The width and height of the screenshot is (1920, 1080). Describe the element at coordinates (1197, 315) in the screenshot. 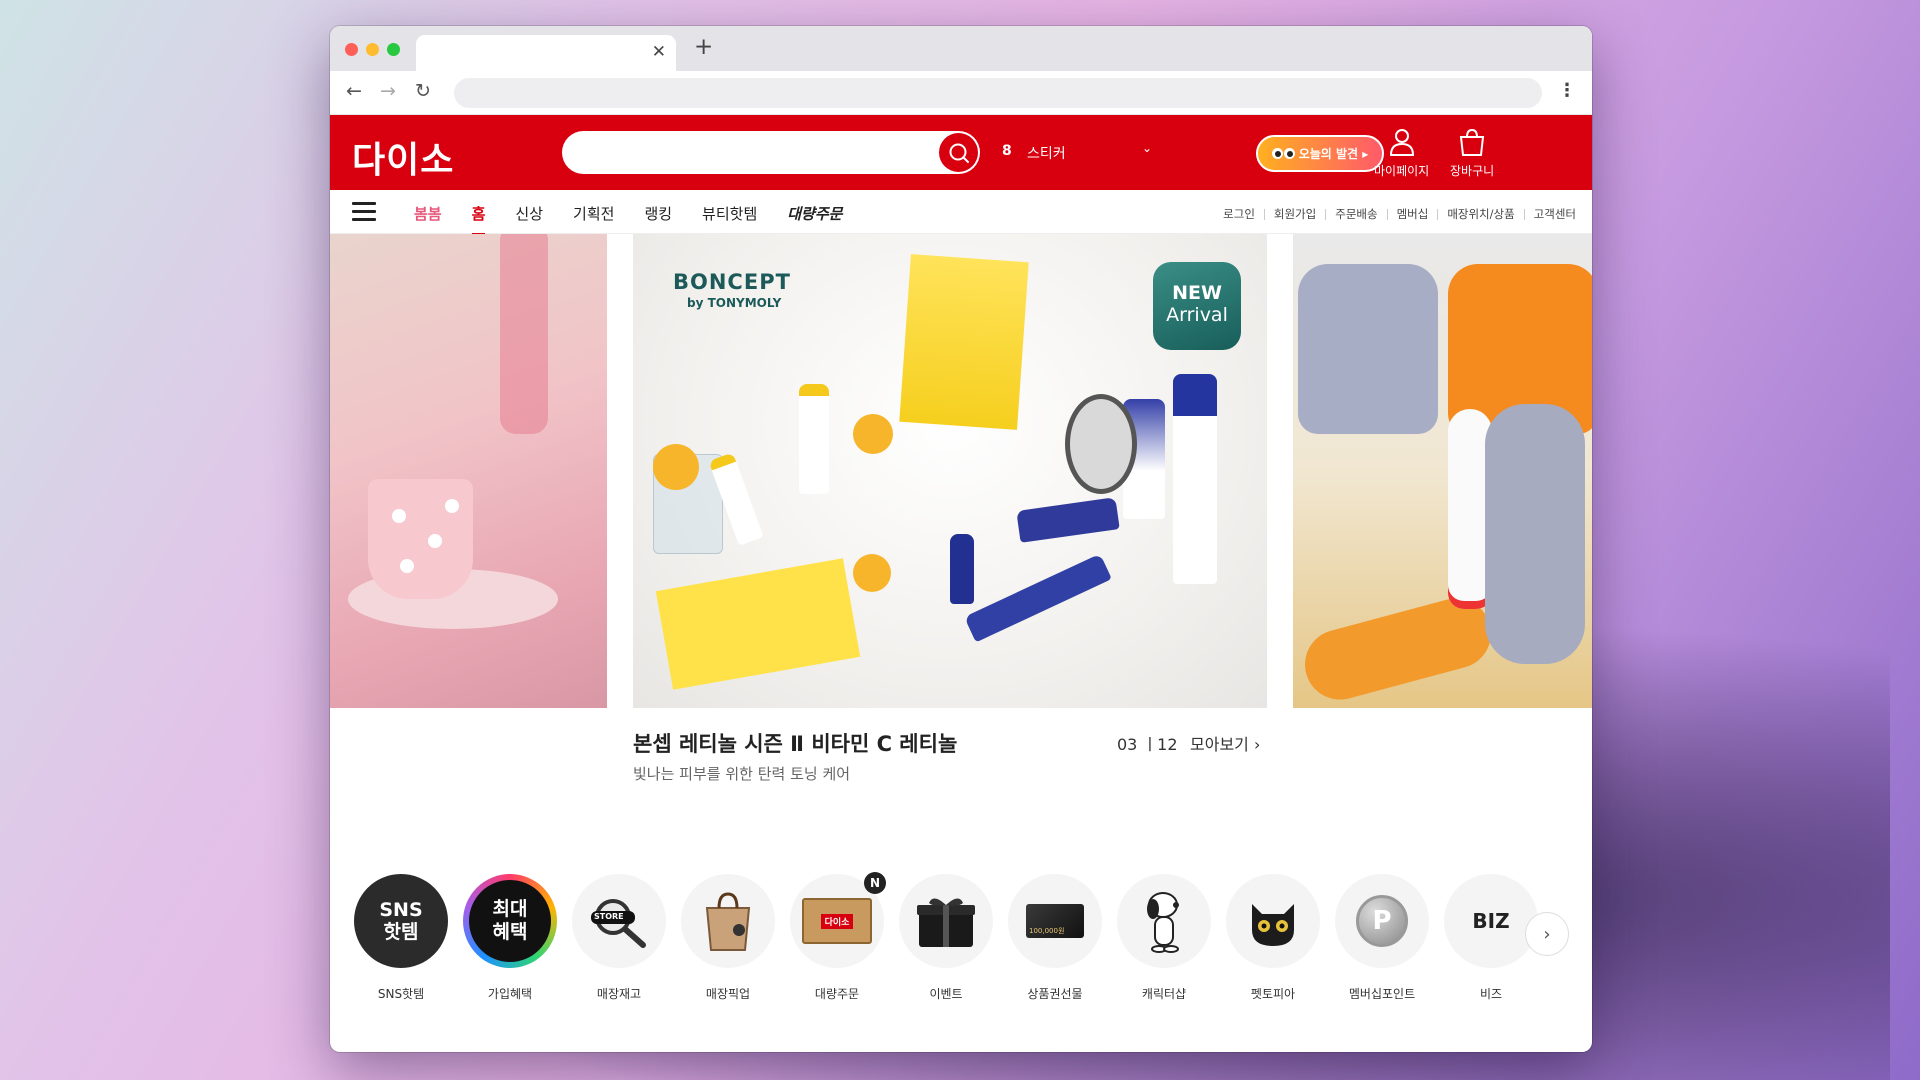

I see `new-arrival-badge-line2: Arrival` at that location.